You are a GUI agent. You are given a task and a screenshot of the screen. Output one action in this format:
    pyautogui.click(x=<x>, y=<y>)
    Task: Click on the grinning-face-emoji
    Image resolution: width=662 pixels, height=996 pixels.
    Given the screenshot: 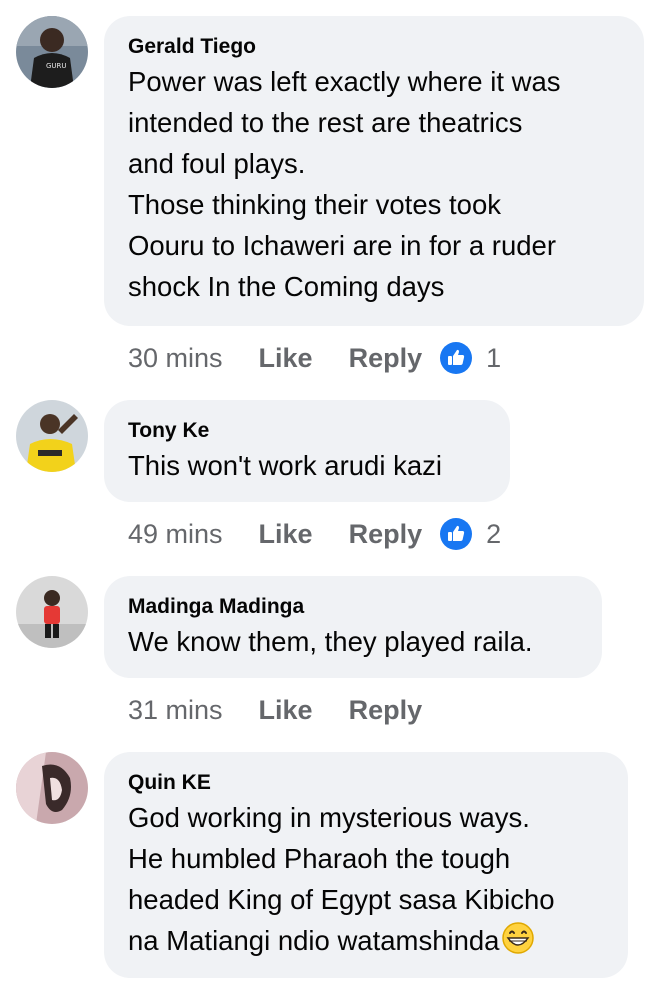 What is the action you would take?
    pyautogui.click(x=518, y=938)
    